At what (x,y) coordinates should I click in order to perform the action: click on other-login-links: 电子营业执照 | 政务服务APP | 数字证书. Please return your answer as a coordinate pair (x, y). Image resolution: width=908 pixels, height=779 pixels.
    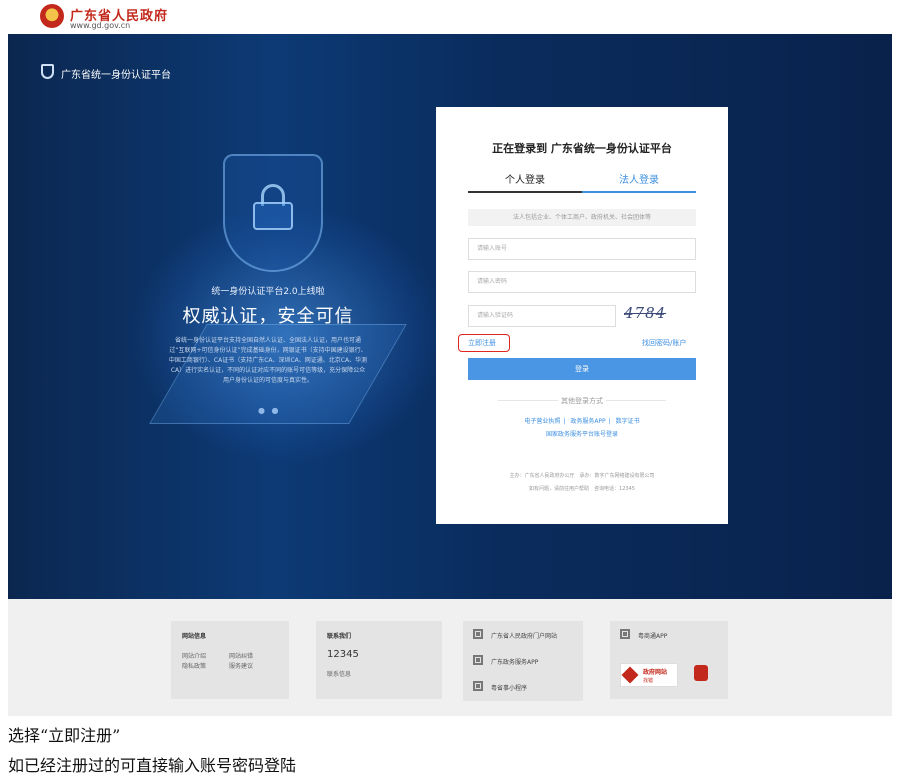
    Looking at the image, I should click on (582, 421).